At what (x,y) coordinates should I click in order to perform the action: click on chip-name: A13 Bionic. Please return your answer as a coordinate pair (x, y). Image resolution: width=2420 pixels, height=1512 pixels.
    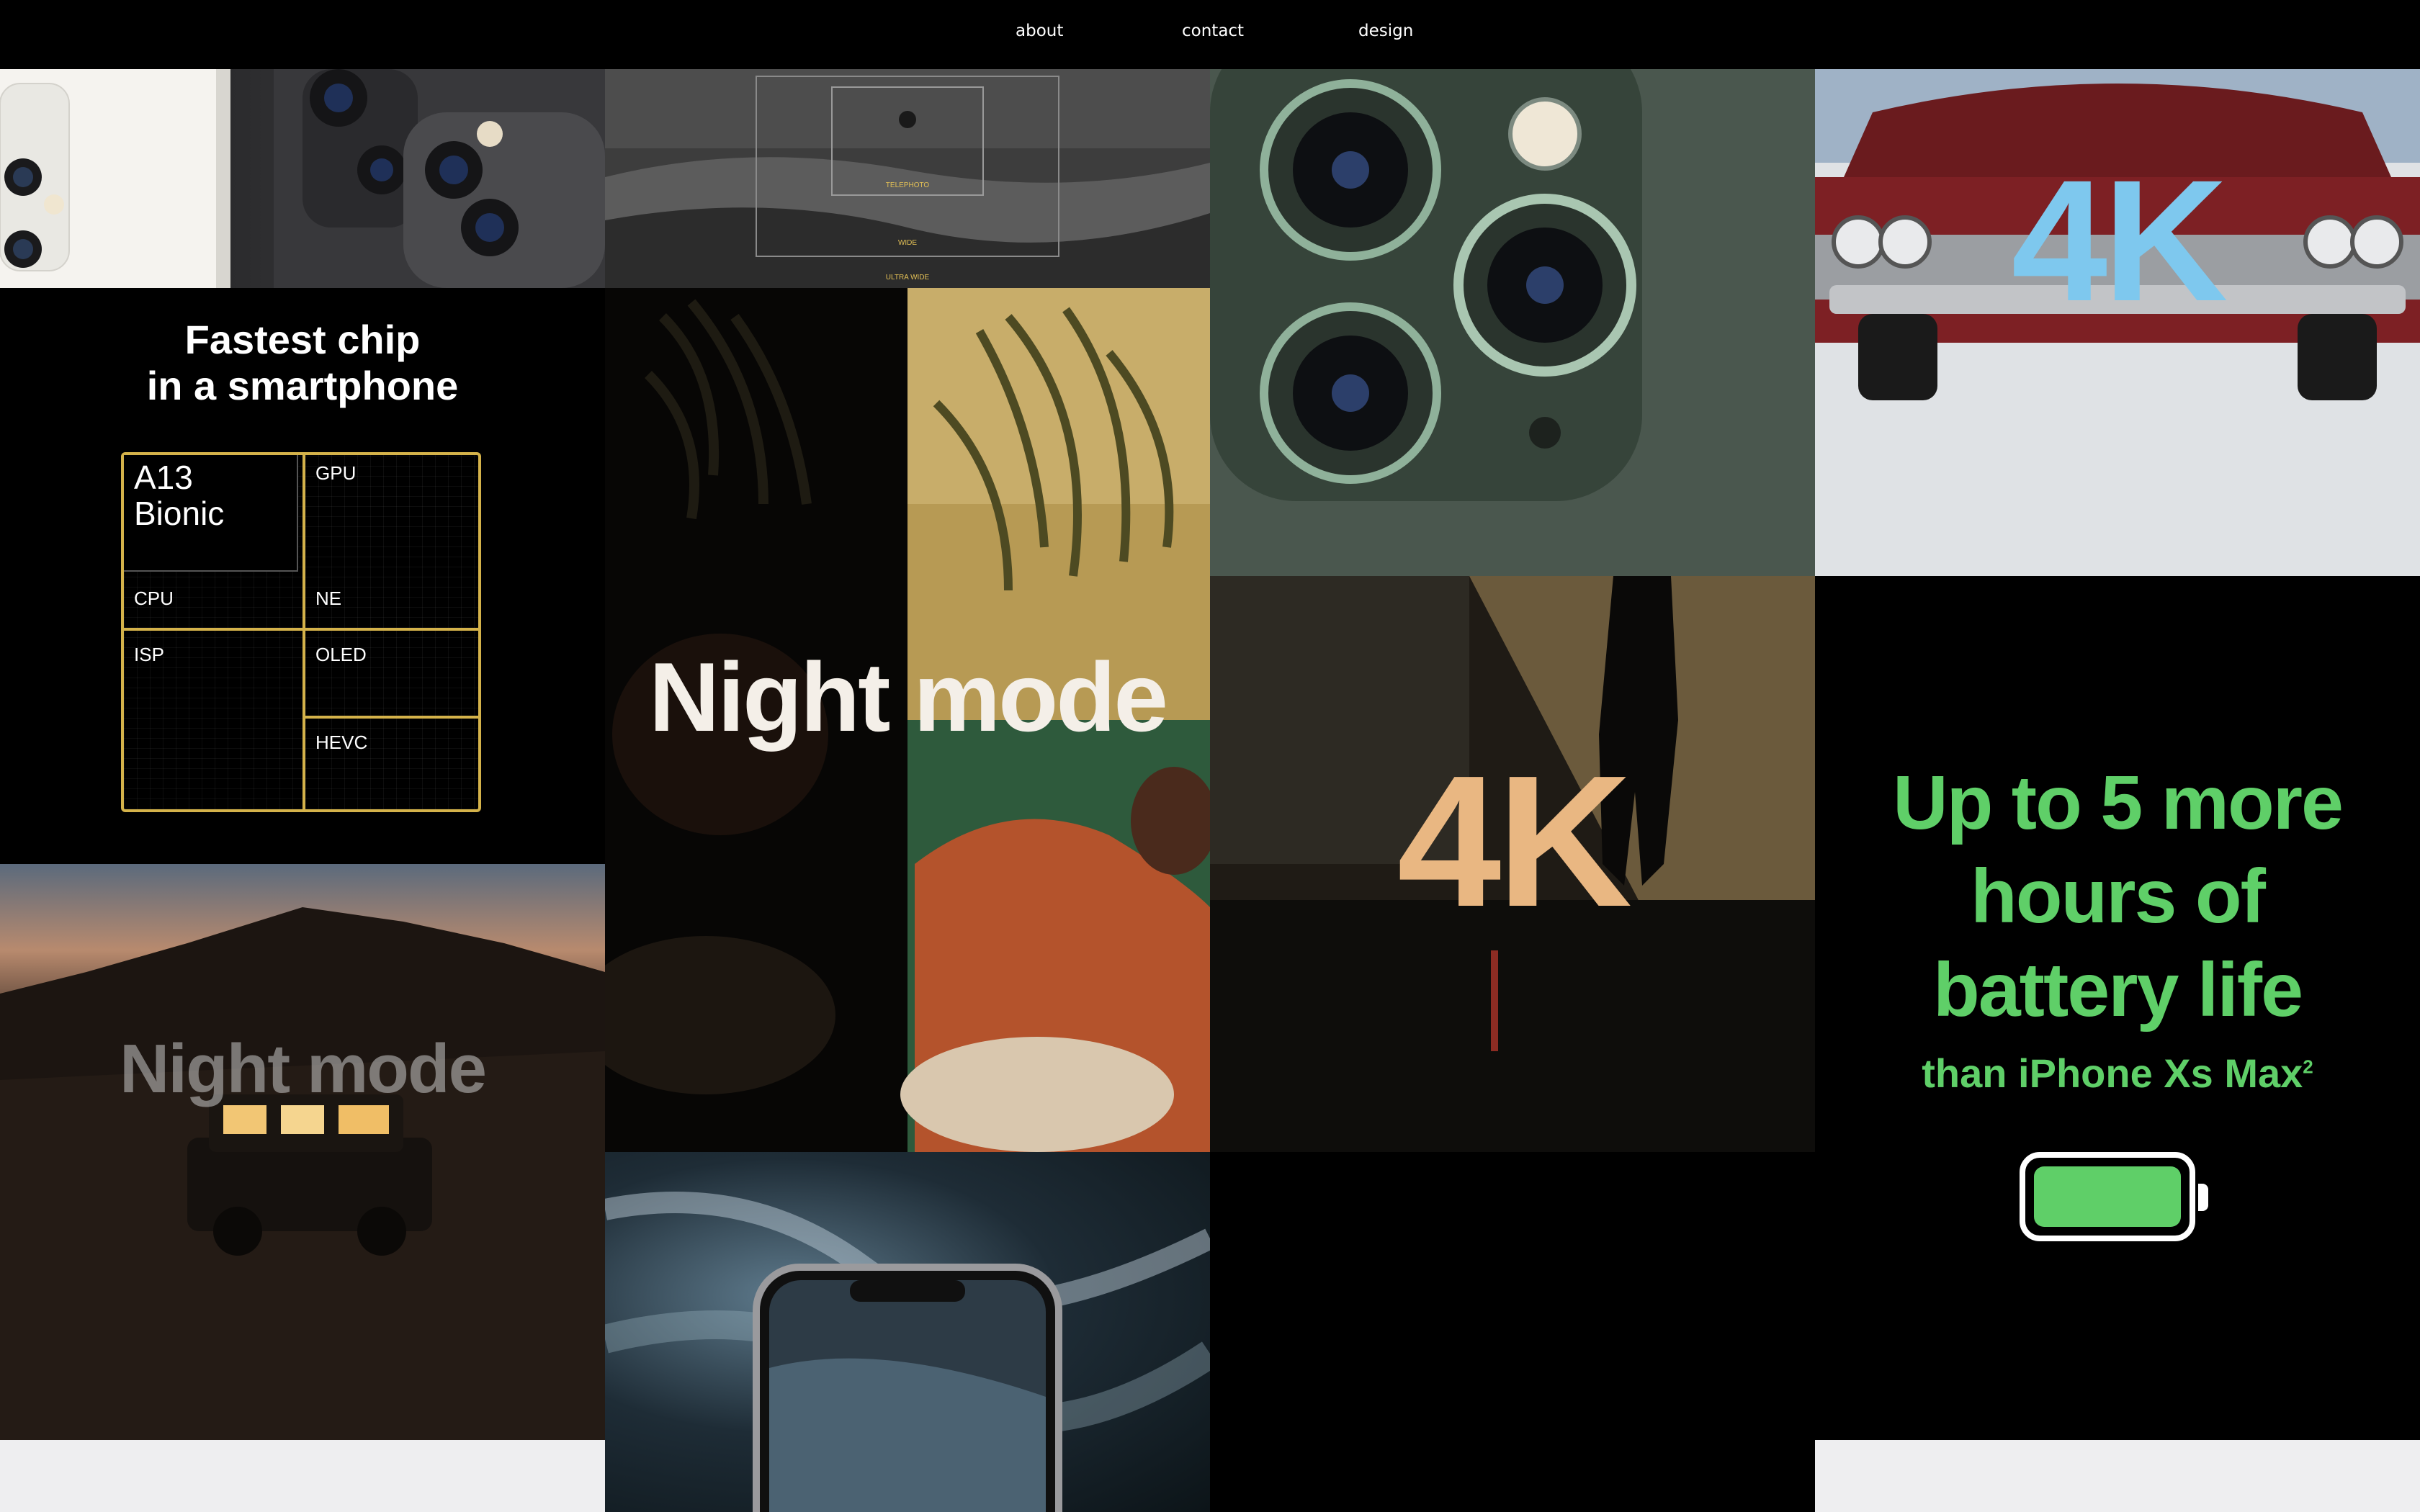
    Looking at the image, I should click on (179, 495).